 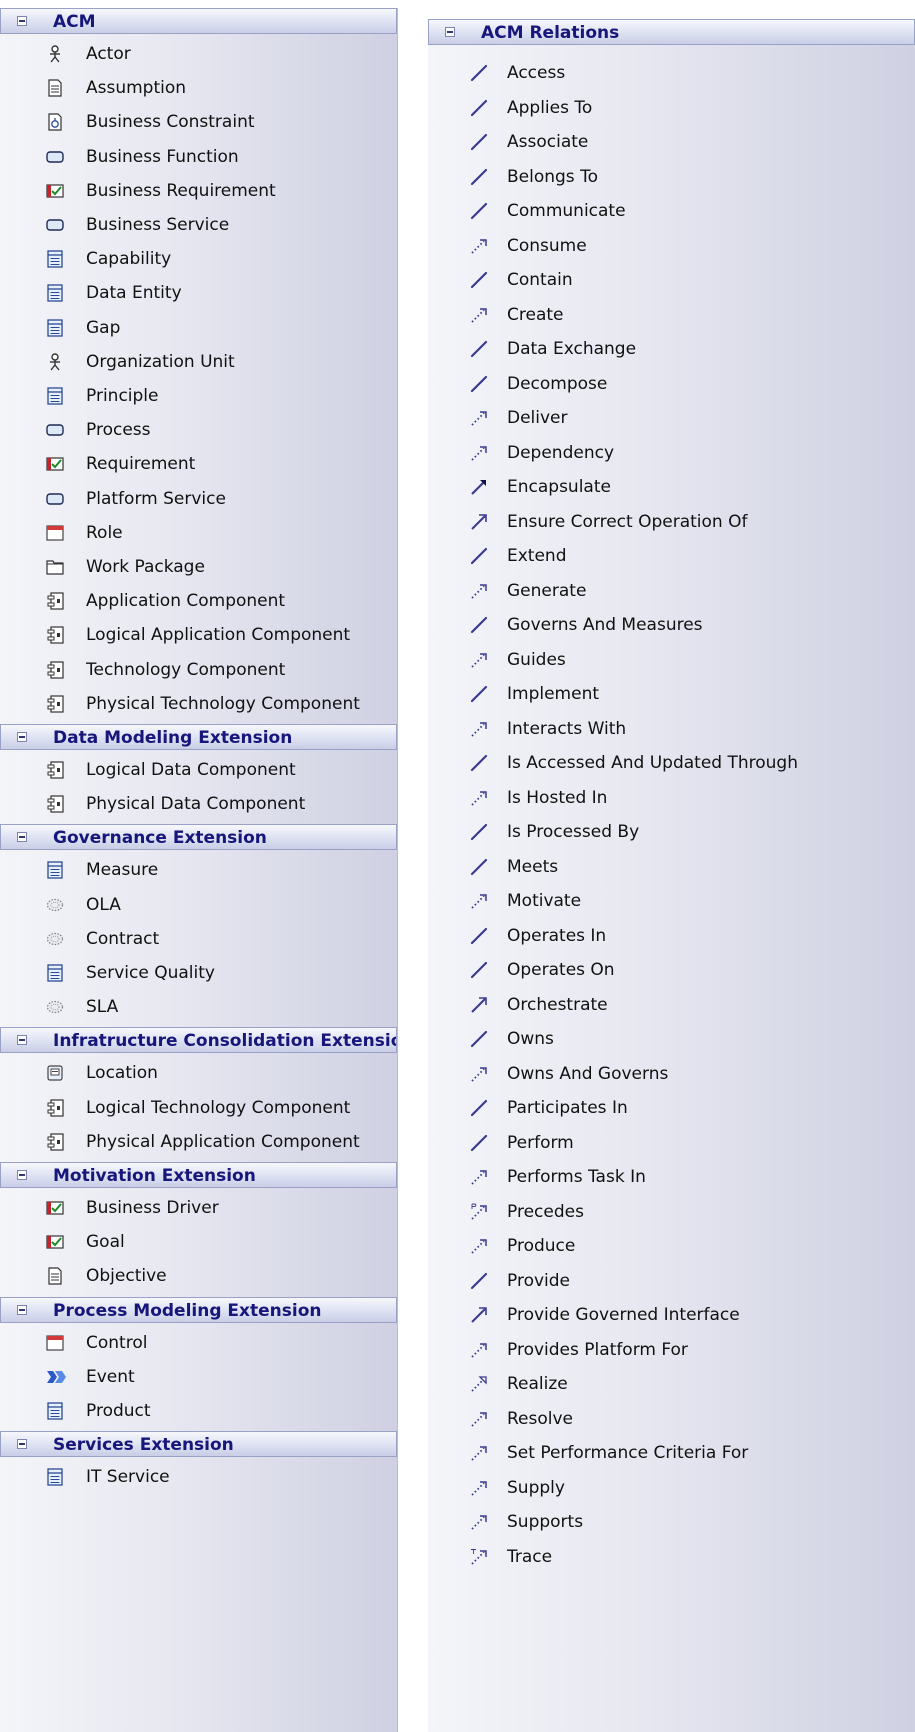 I want to click on toolbox-item-participates-in: Participates In, so click(x=671, y=1108).